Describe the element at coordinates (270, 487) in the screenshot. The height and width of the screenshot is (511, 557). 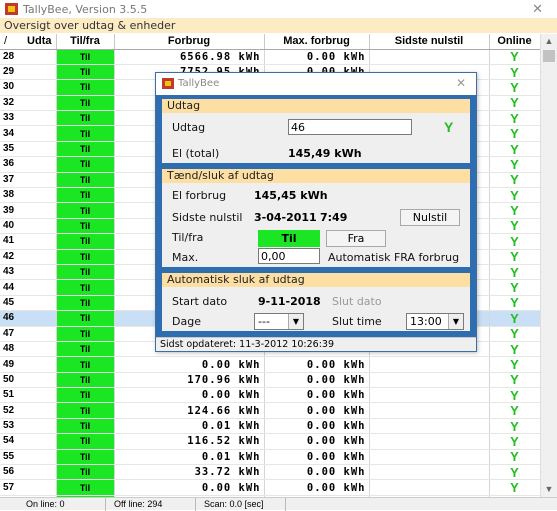
I see `table-row: 57 Til 0.00 kWh 0.00 kWh Y` at that location.